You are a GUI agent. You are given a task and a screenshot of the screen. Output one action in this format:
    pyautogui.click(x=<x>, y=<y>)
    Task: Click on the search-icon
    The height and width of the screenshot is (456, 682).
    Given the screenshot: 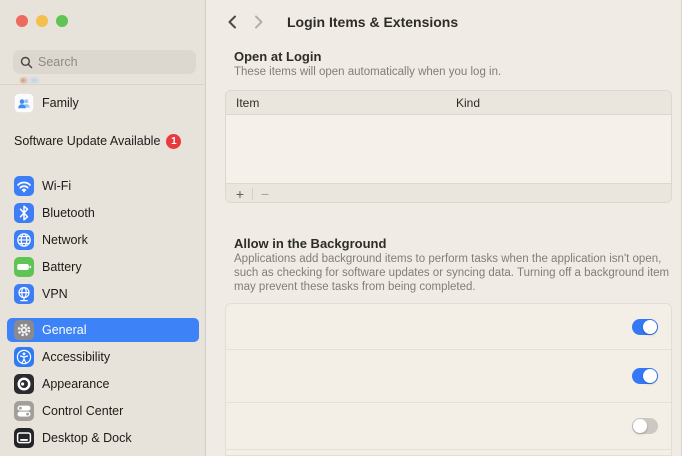 What is the action you would take?
    pyautogui.click(x=26, y=62)
    